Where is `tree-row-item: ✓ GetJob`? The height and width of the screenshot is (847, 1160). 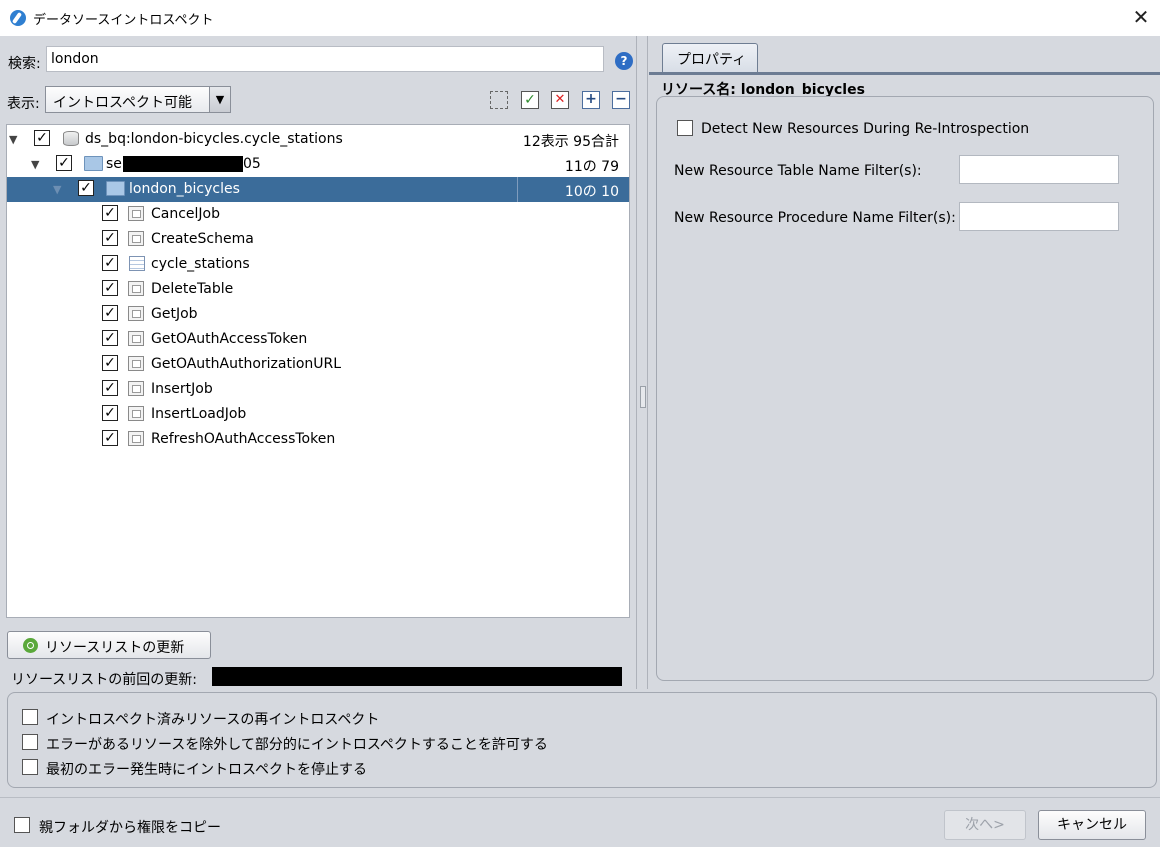 tree-row-item: ✓ GetJob is located at coordinates (318, 314).